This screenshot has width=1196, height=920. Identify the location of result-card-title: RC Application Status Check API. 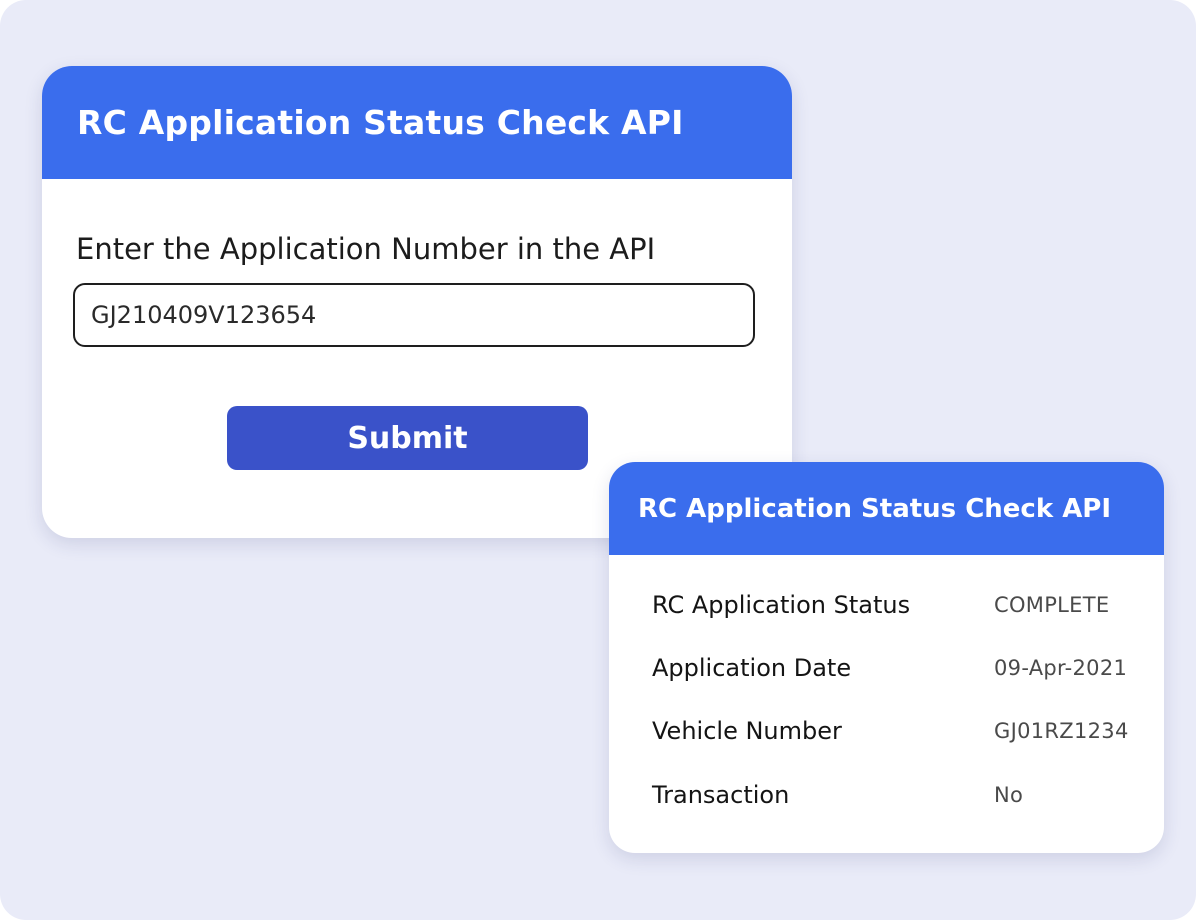
(875, 508).